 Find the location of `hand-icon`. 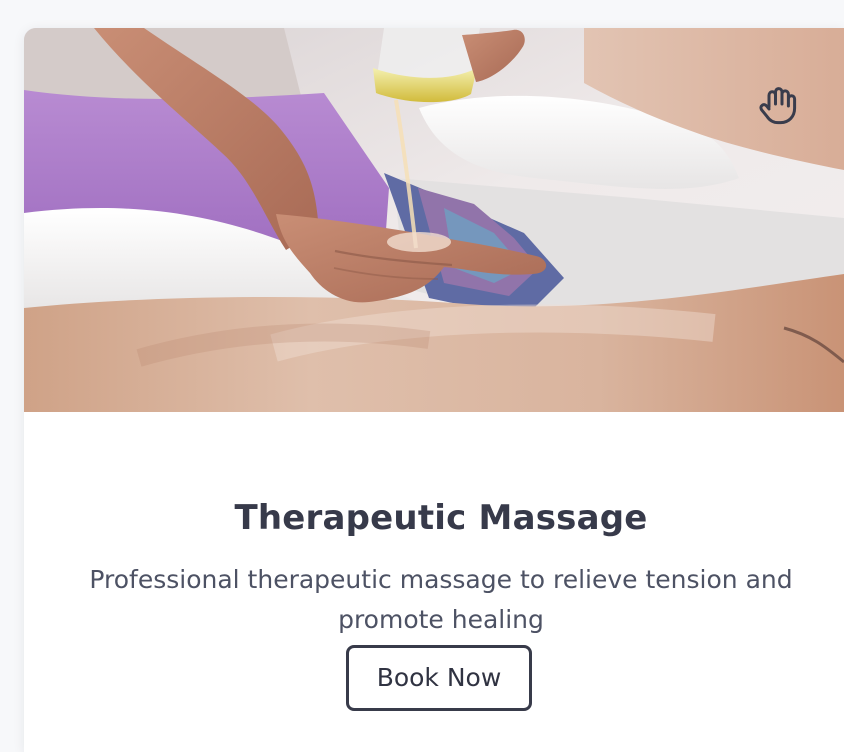

hand-icon is located at coordinates (778, 106).